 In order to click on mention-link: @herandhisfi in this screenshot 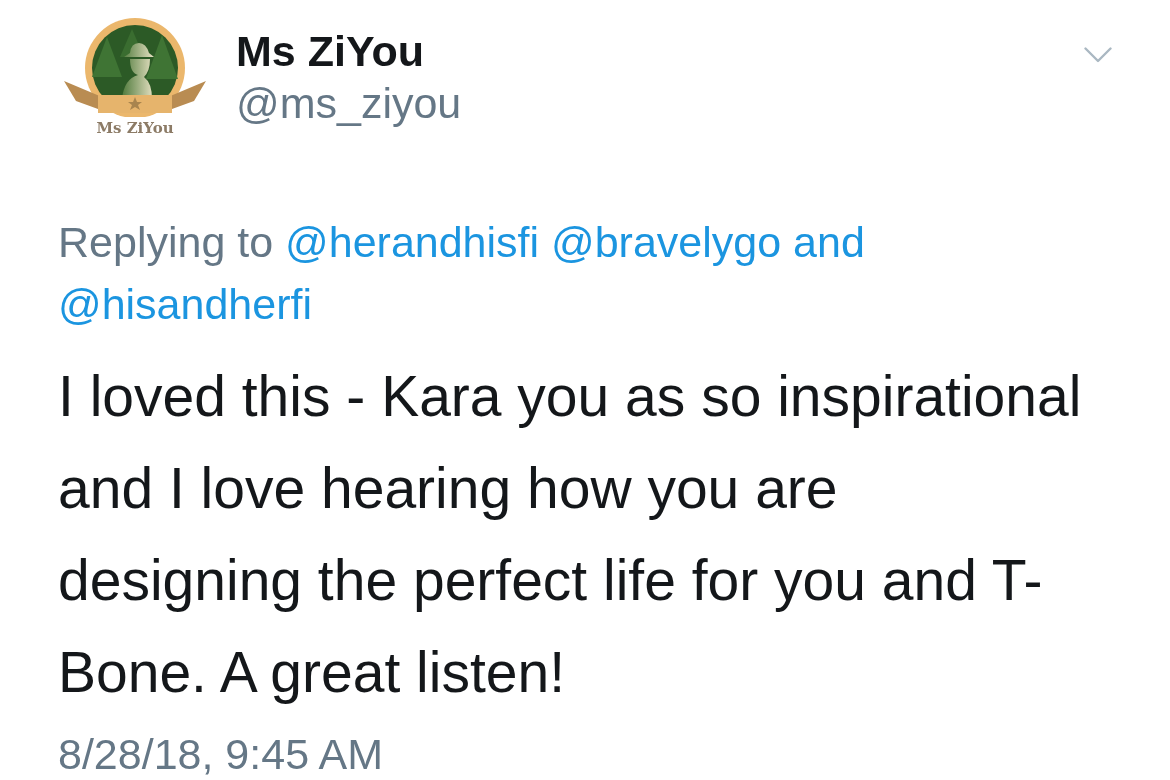, I will do `click(412, 242)`.